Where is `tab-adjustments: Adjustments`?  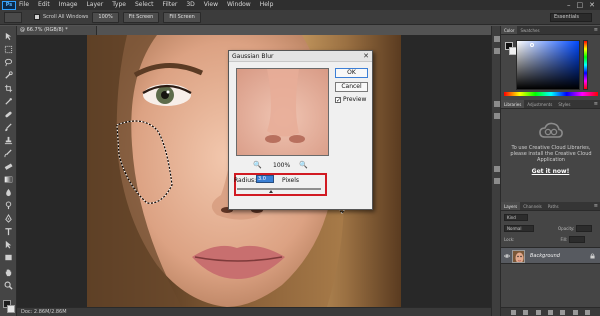
tab-adjustments: Adjustments is located at coordinates (539, 104).